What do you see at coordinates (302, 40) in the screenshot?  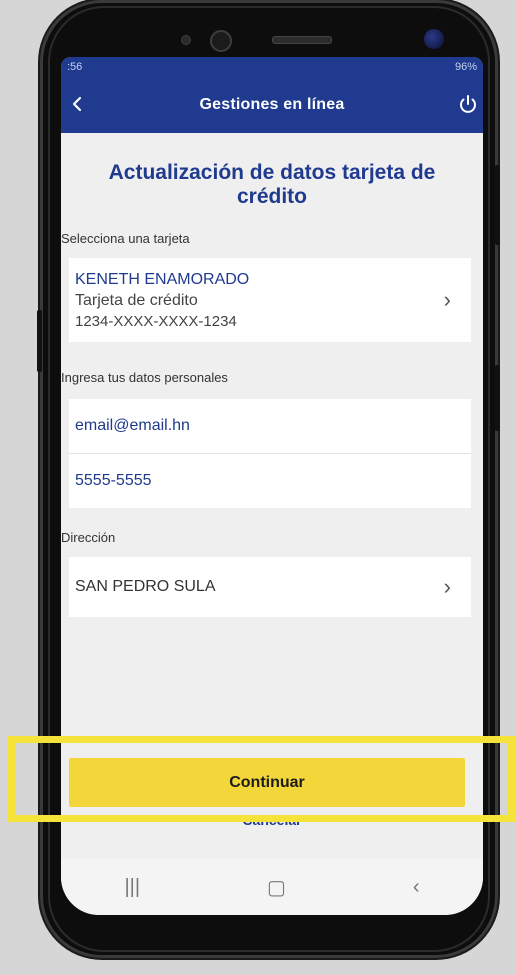 I see `earpiece-speaker` at bounding box center [302, 40].